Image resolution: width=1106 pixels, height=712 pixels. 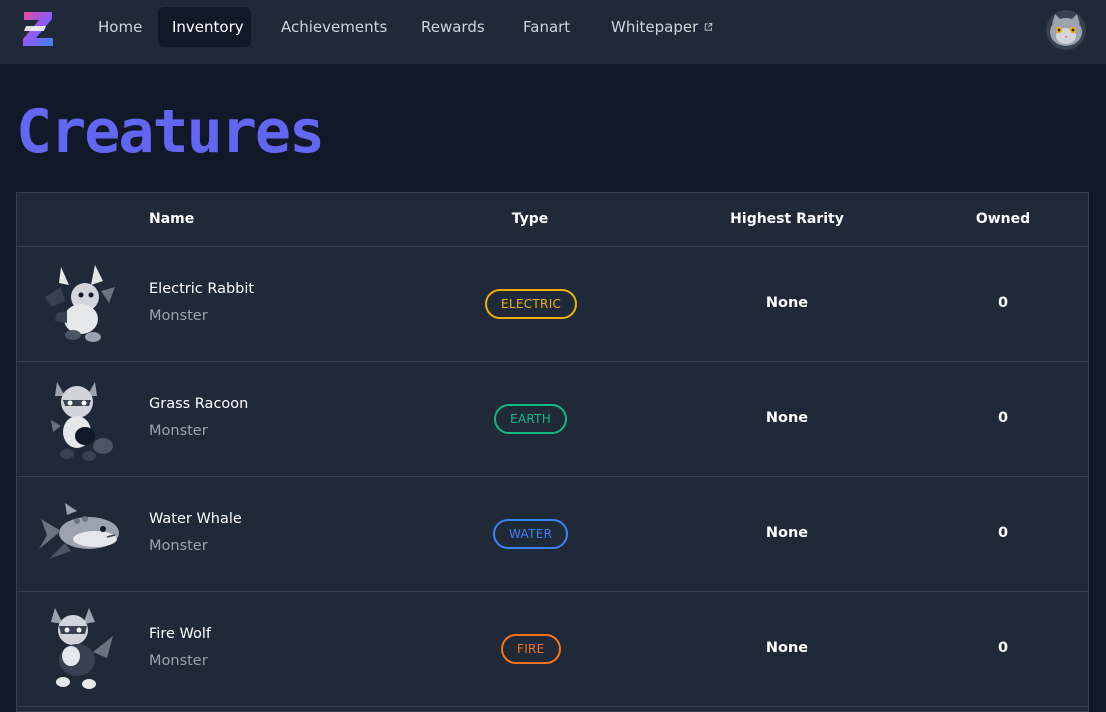 What do you see at coordinates (709, 27) in the screenshot?
I see `external-link-icon` at bounding box center [709, 27].